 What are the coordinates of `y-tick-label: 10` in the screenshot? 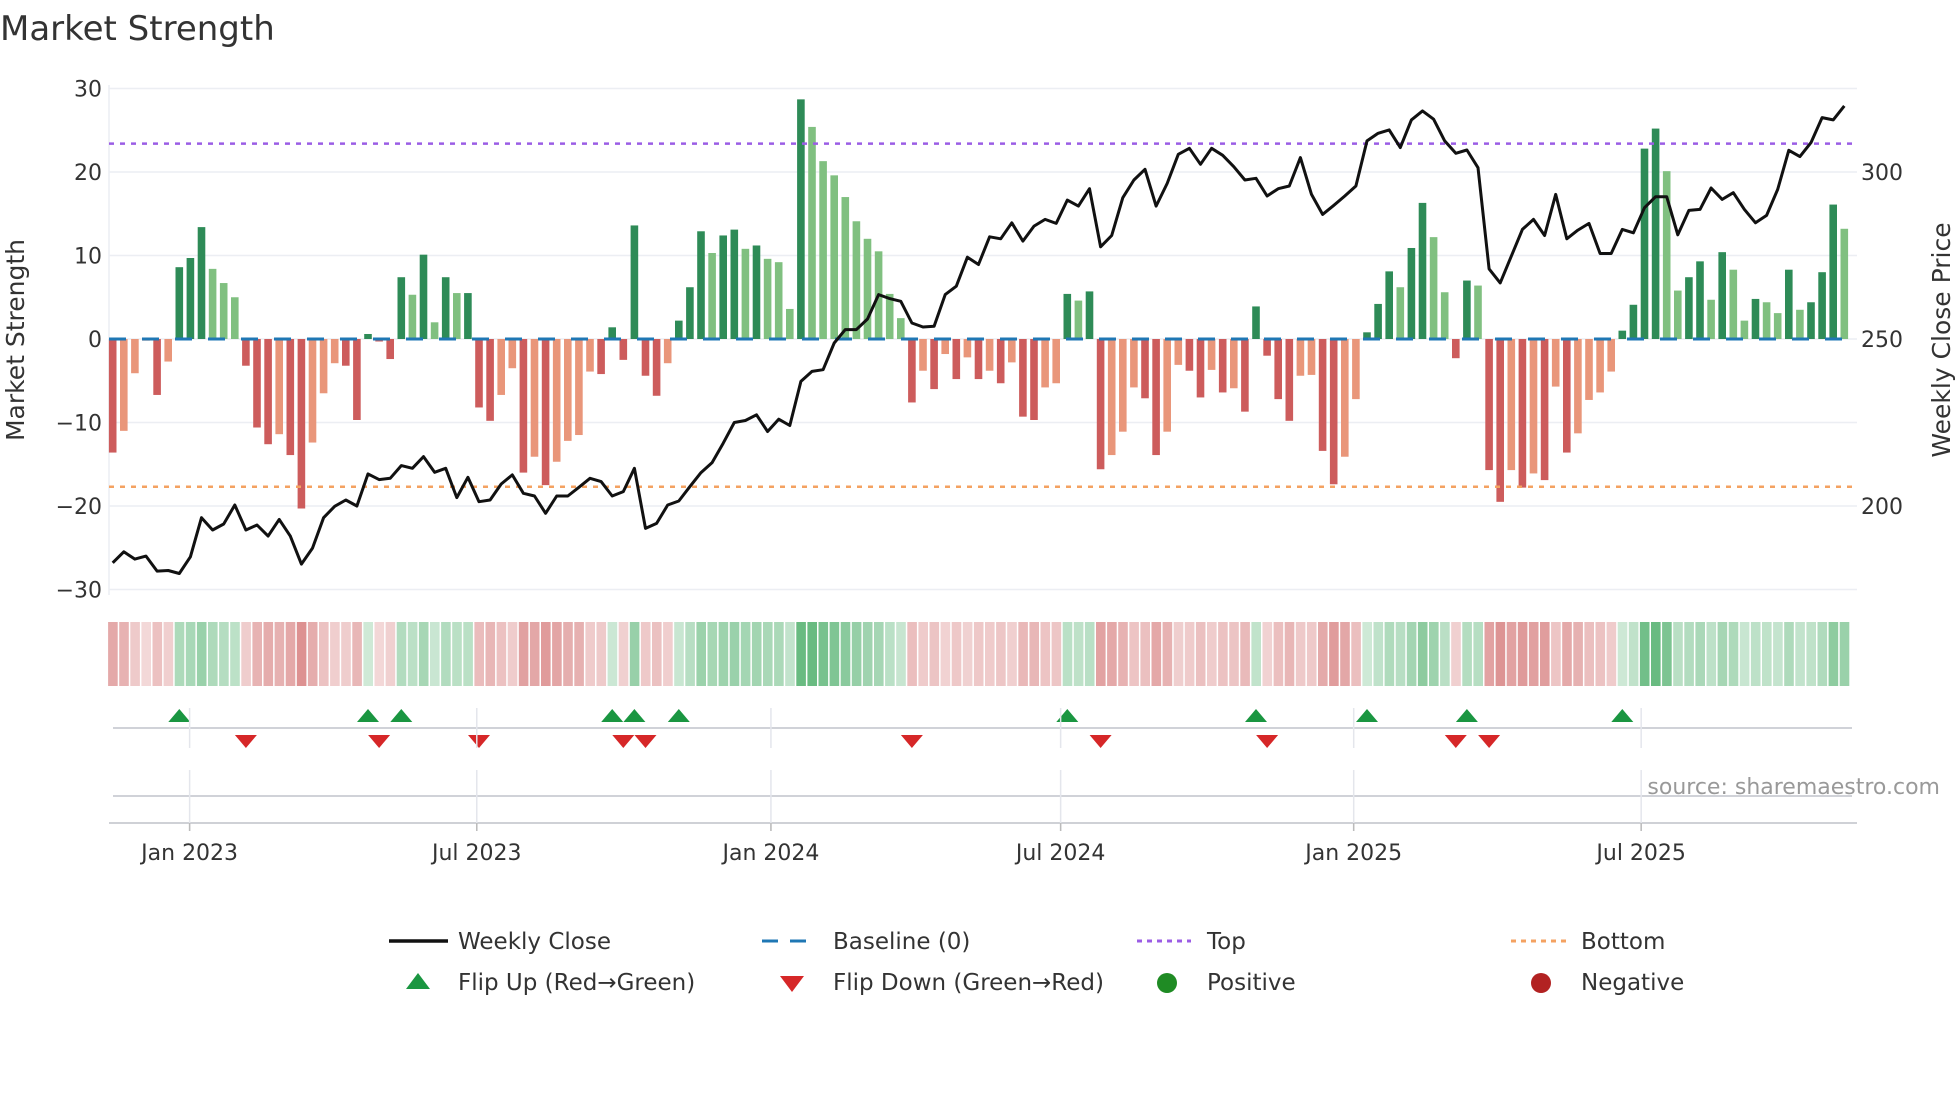 It's located at (88, 257).